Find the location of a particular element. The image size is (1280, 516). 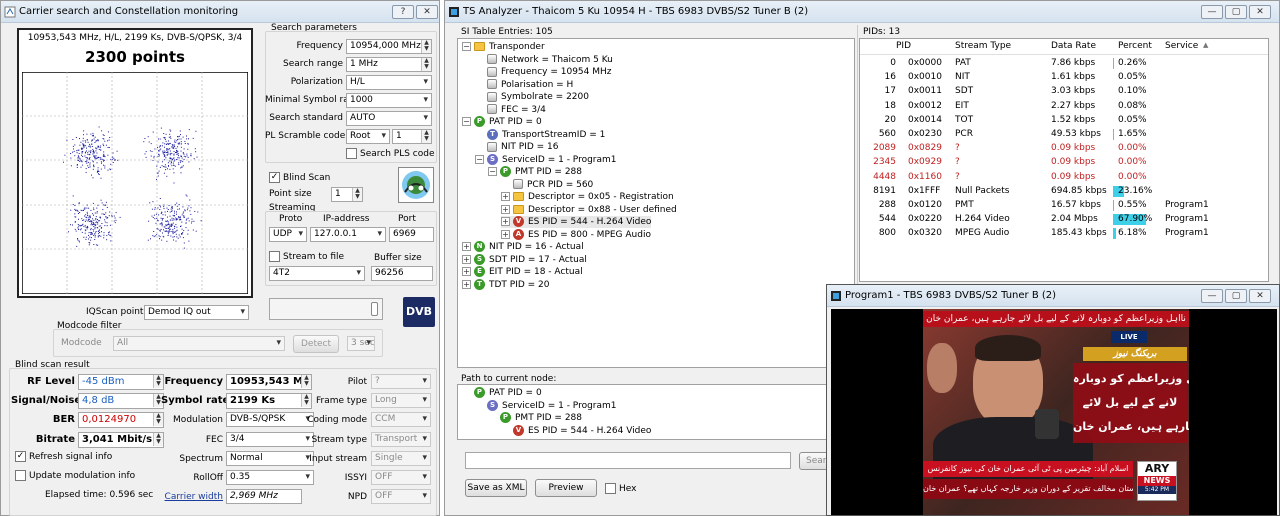

table-row: 560 0x0230 PCR 49.53 kbps 1.65% is located at coordinates (1064, 134).